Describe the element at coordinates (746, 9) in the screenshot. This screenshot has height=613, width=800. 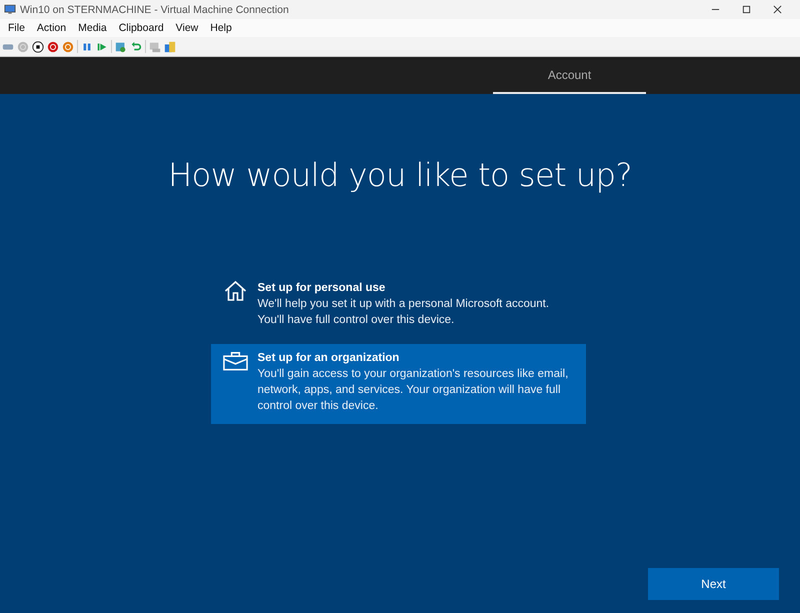
I see `maximize-button` at that location.